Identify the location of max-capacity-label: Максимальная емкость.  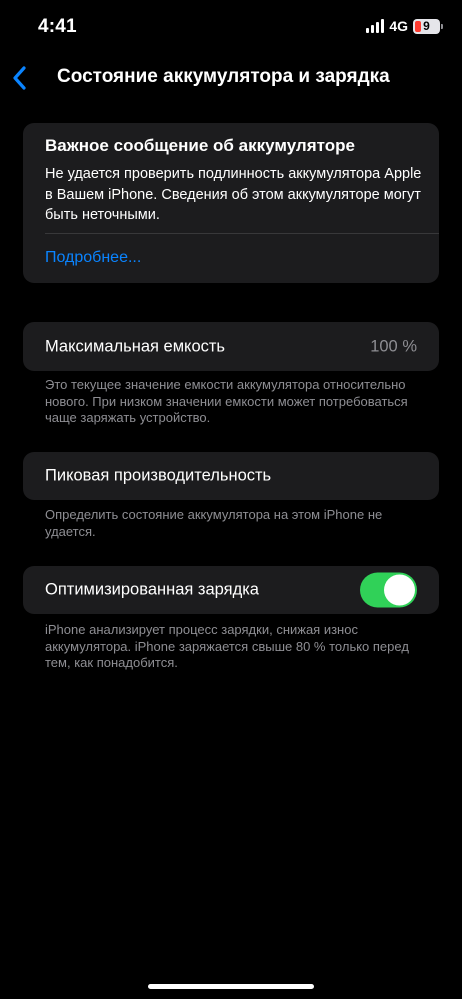
(135, 346).